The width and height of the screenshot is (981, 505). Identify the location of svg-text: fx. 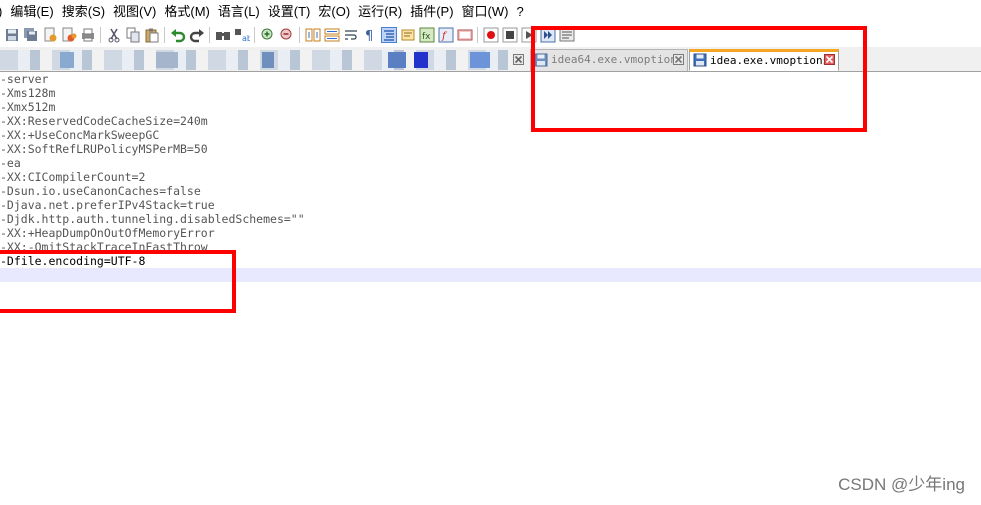
(426, 37).